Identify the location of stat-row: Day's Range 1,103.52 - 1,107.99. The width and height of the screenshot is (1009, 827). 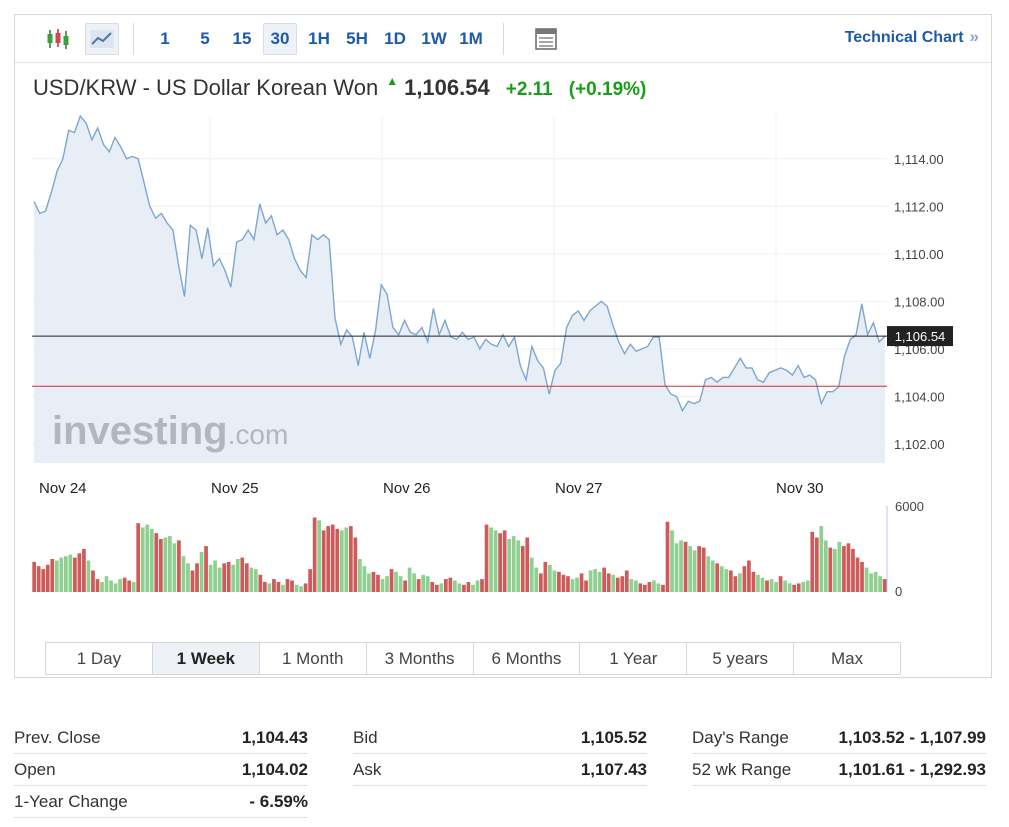
(839, 738).